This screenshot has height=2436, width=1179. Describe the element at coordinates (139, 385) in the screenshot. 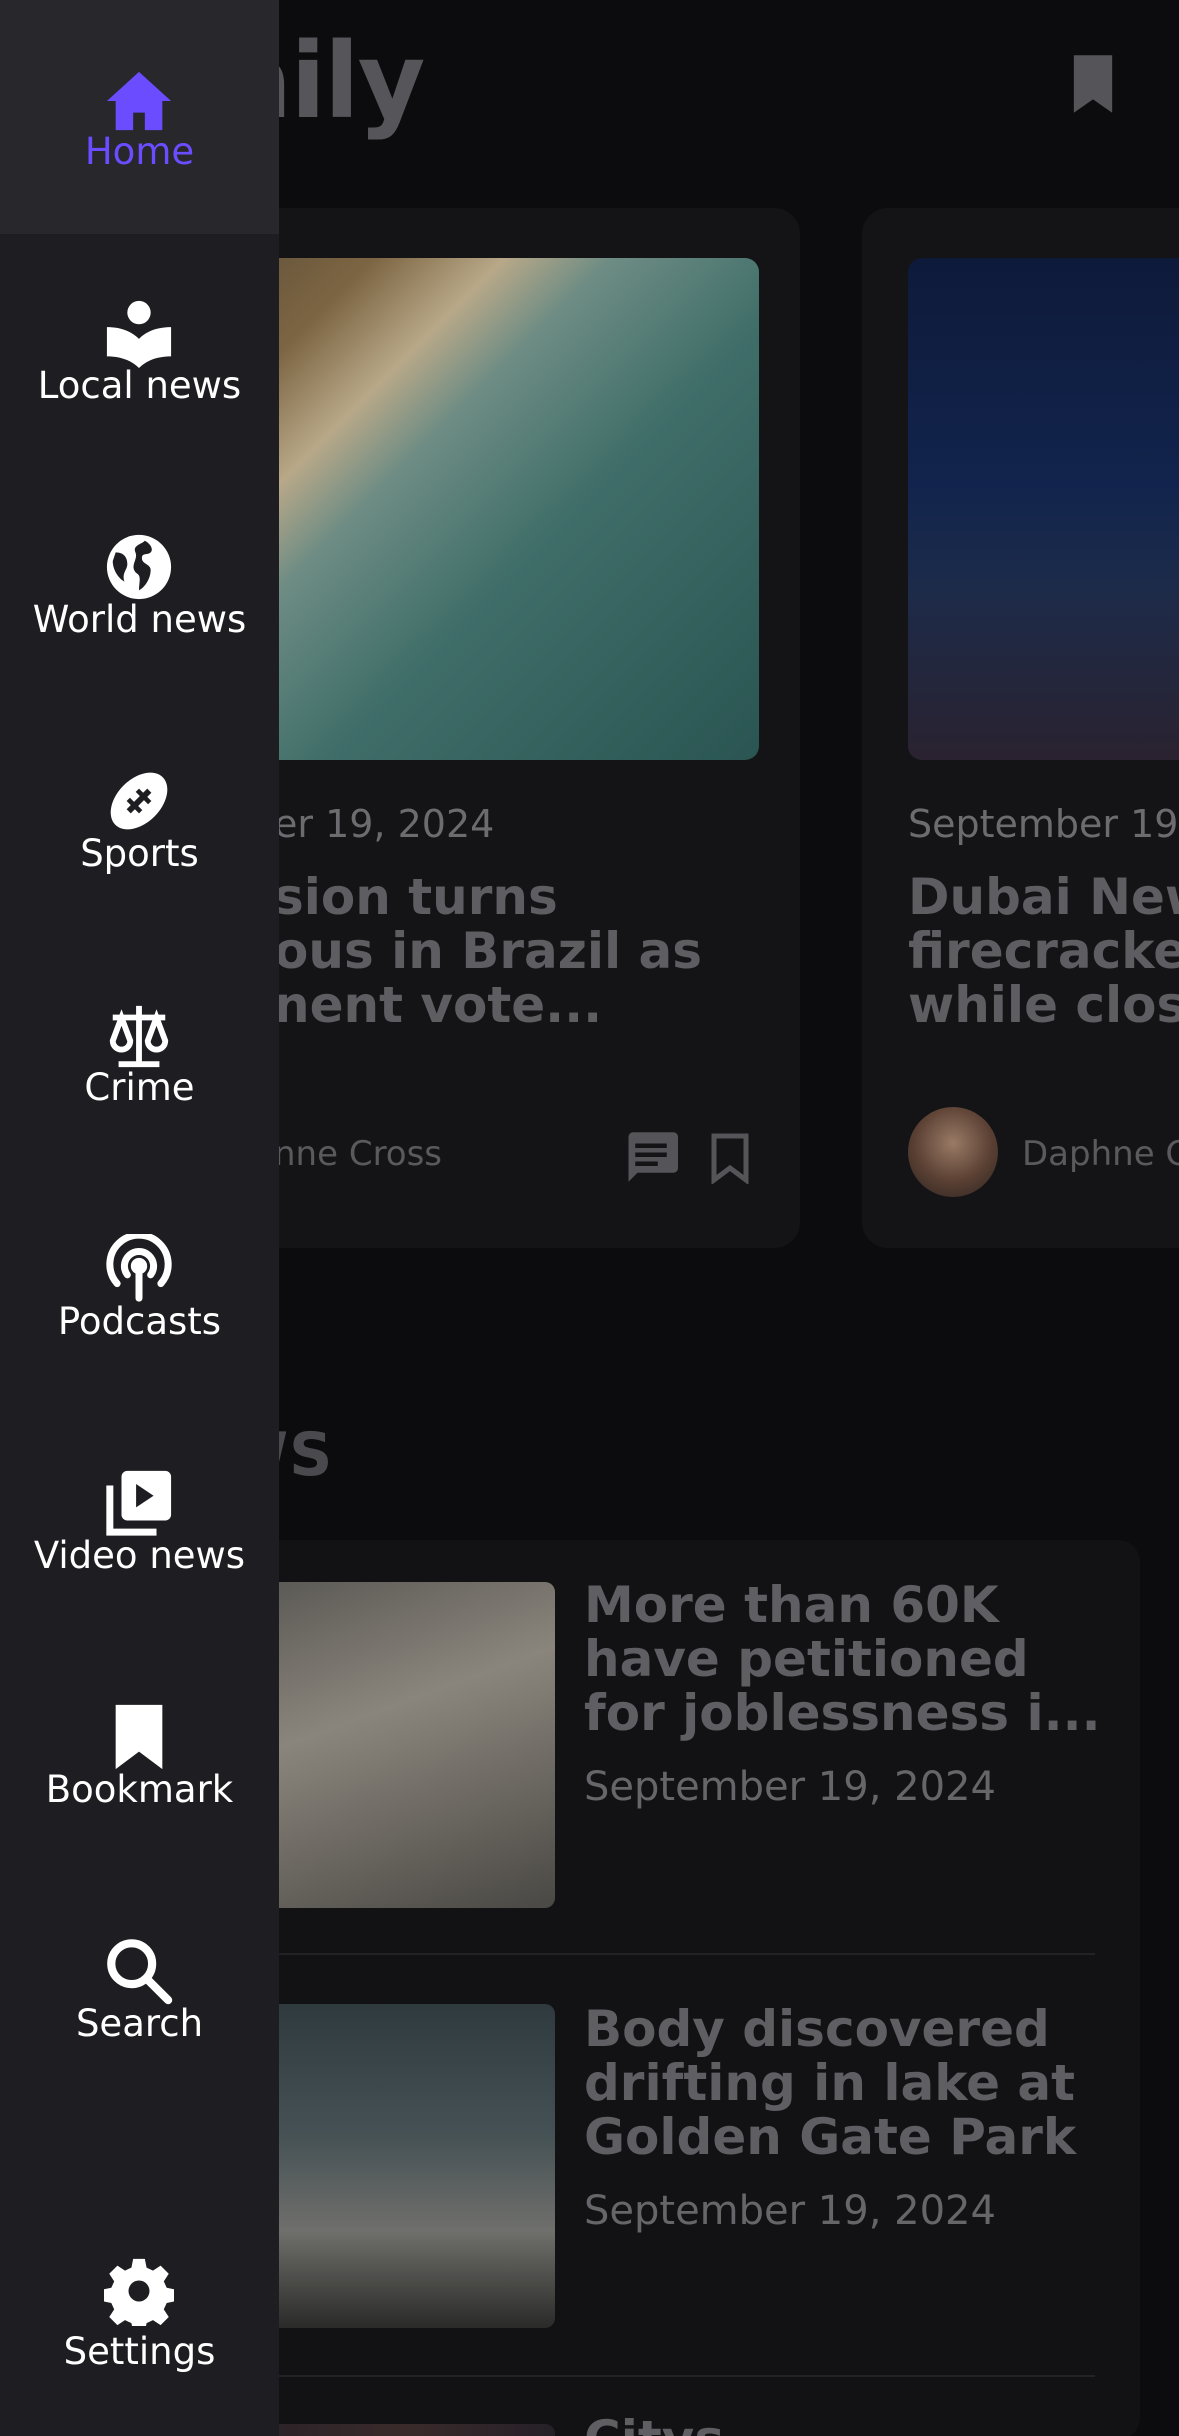

I see `nav-item-label: Local news` at that location.